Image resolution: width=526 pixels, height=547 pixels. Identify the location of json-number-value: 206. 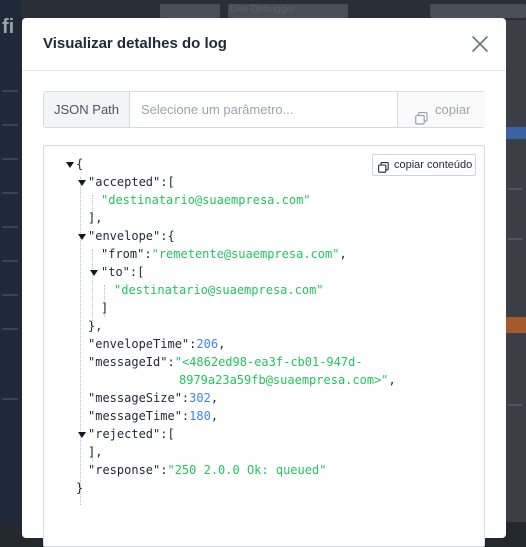
(207, 344).